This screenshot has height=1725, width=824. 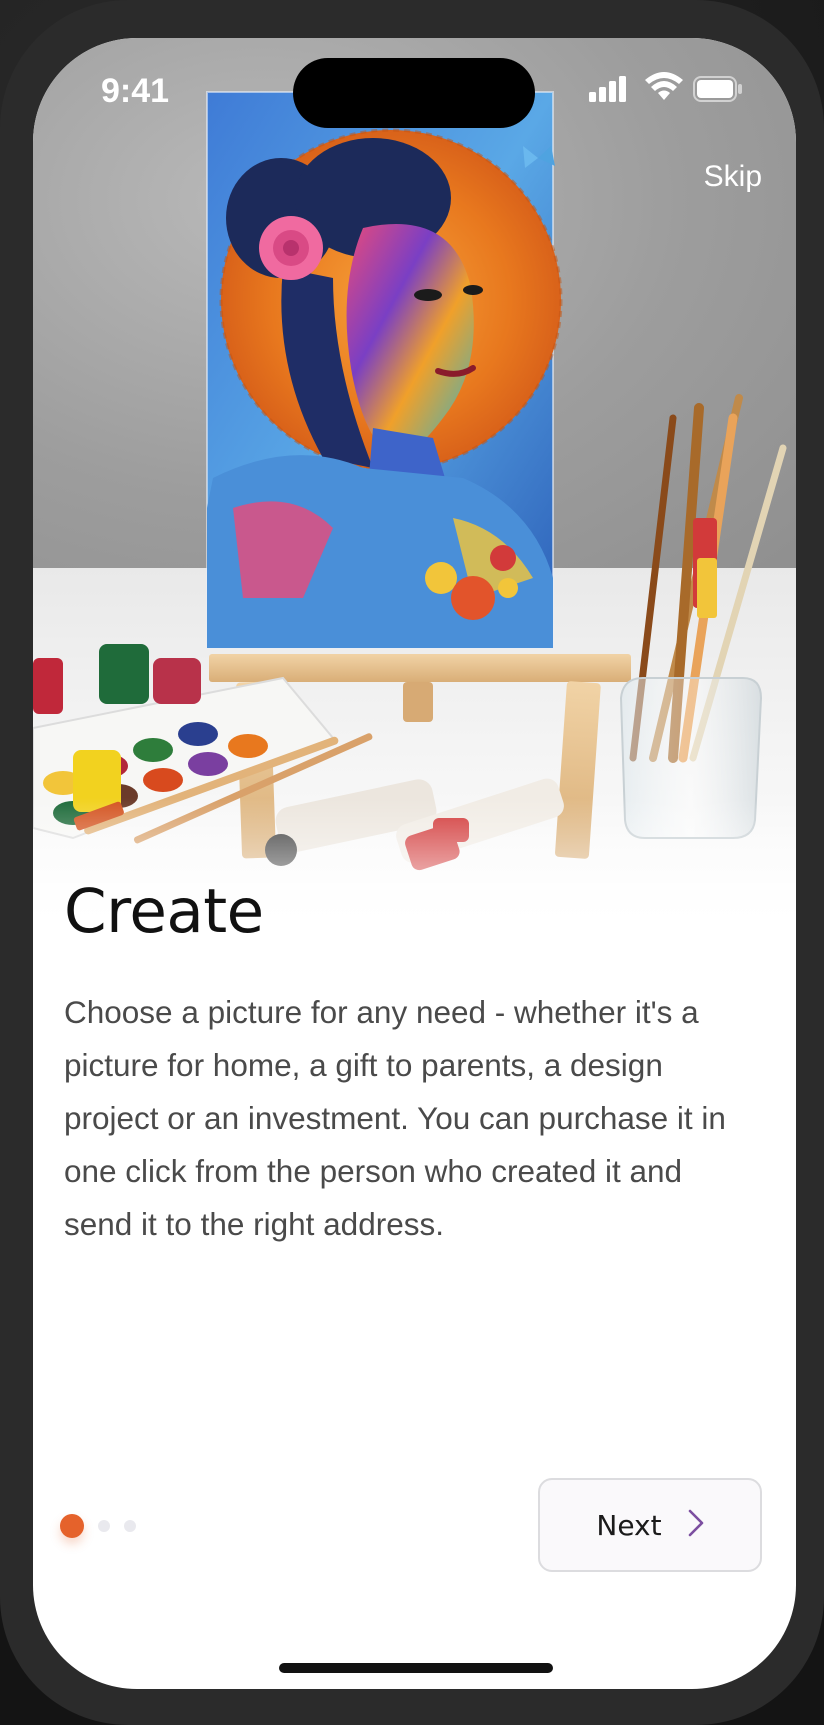 I want to click on brush-jar, so click(x=703, y=616).